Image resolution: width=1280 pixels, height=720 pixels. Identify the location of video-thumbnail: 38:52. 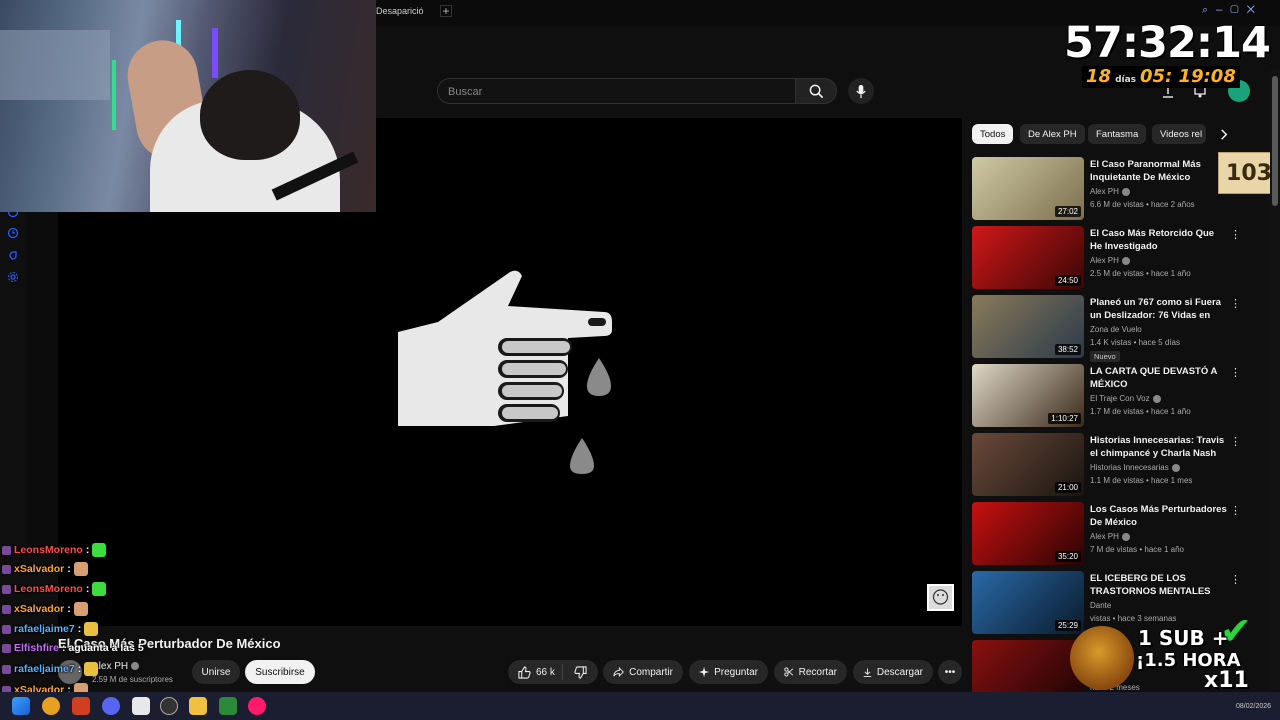
(1028, 326).